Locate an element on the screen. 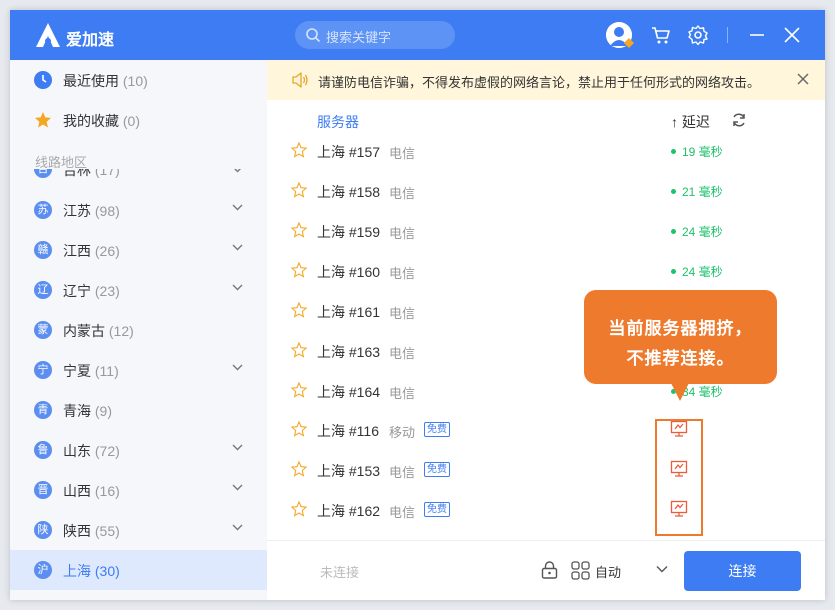 This screenshot has width=835, height=610. region-name: 山西 is located at coordinates (77, 491).